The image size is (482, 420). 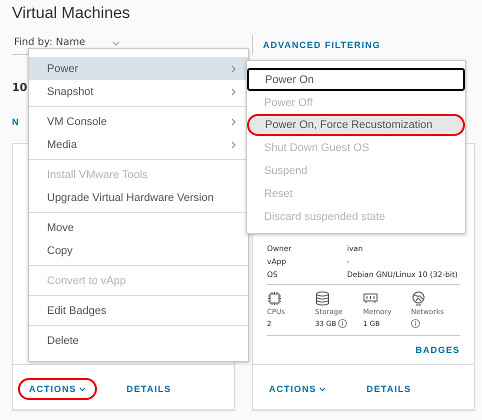 I want to click on menu-item: Upgrade Virtual Hardware Version, so click(x=138, y=197).